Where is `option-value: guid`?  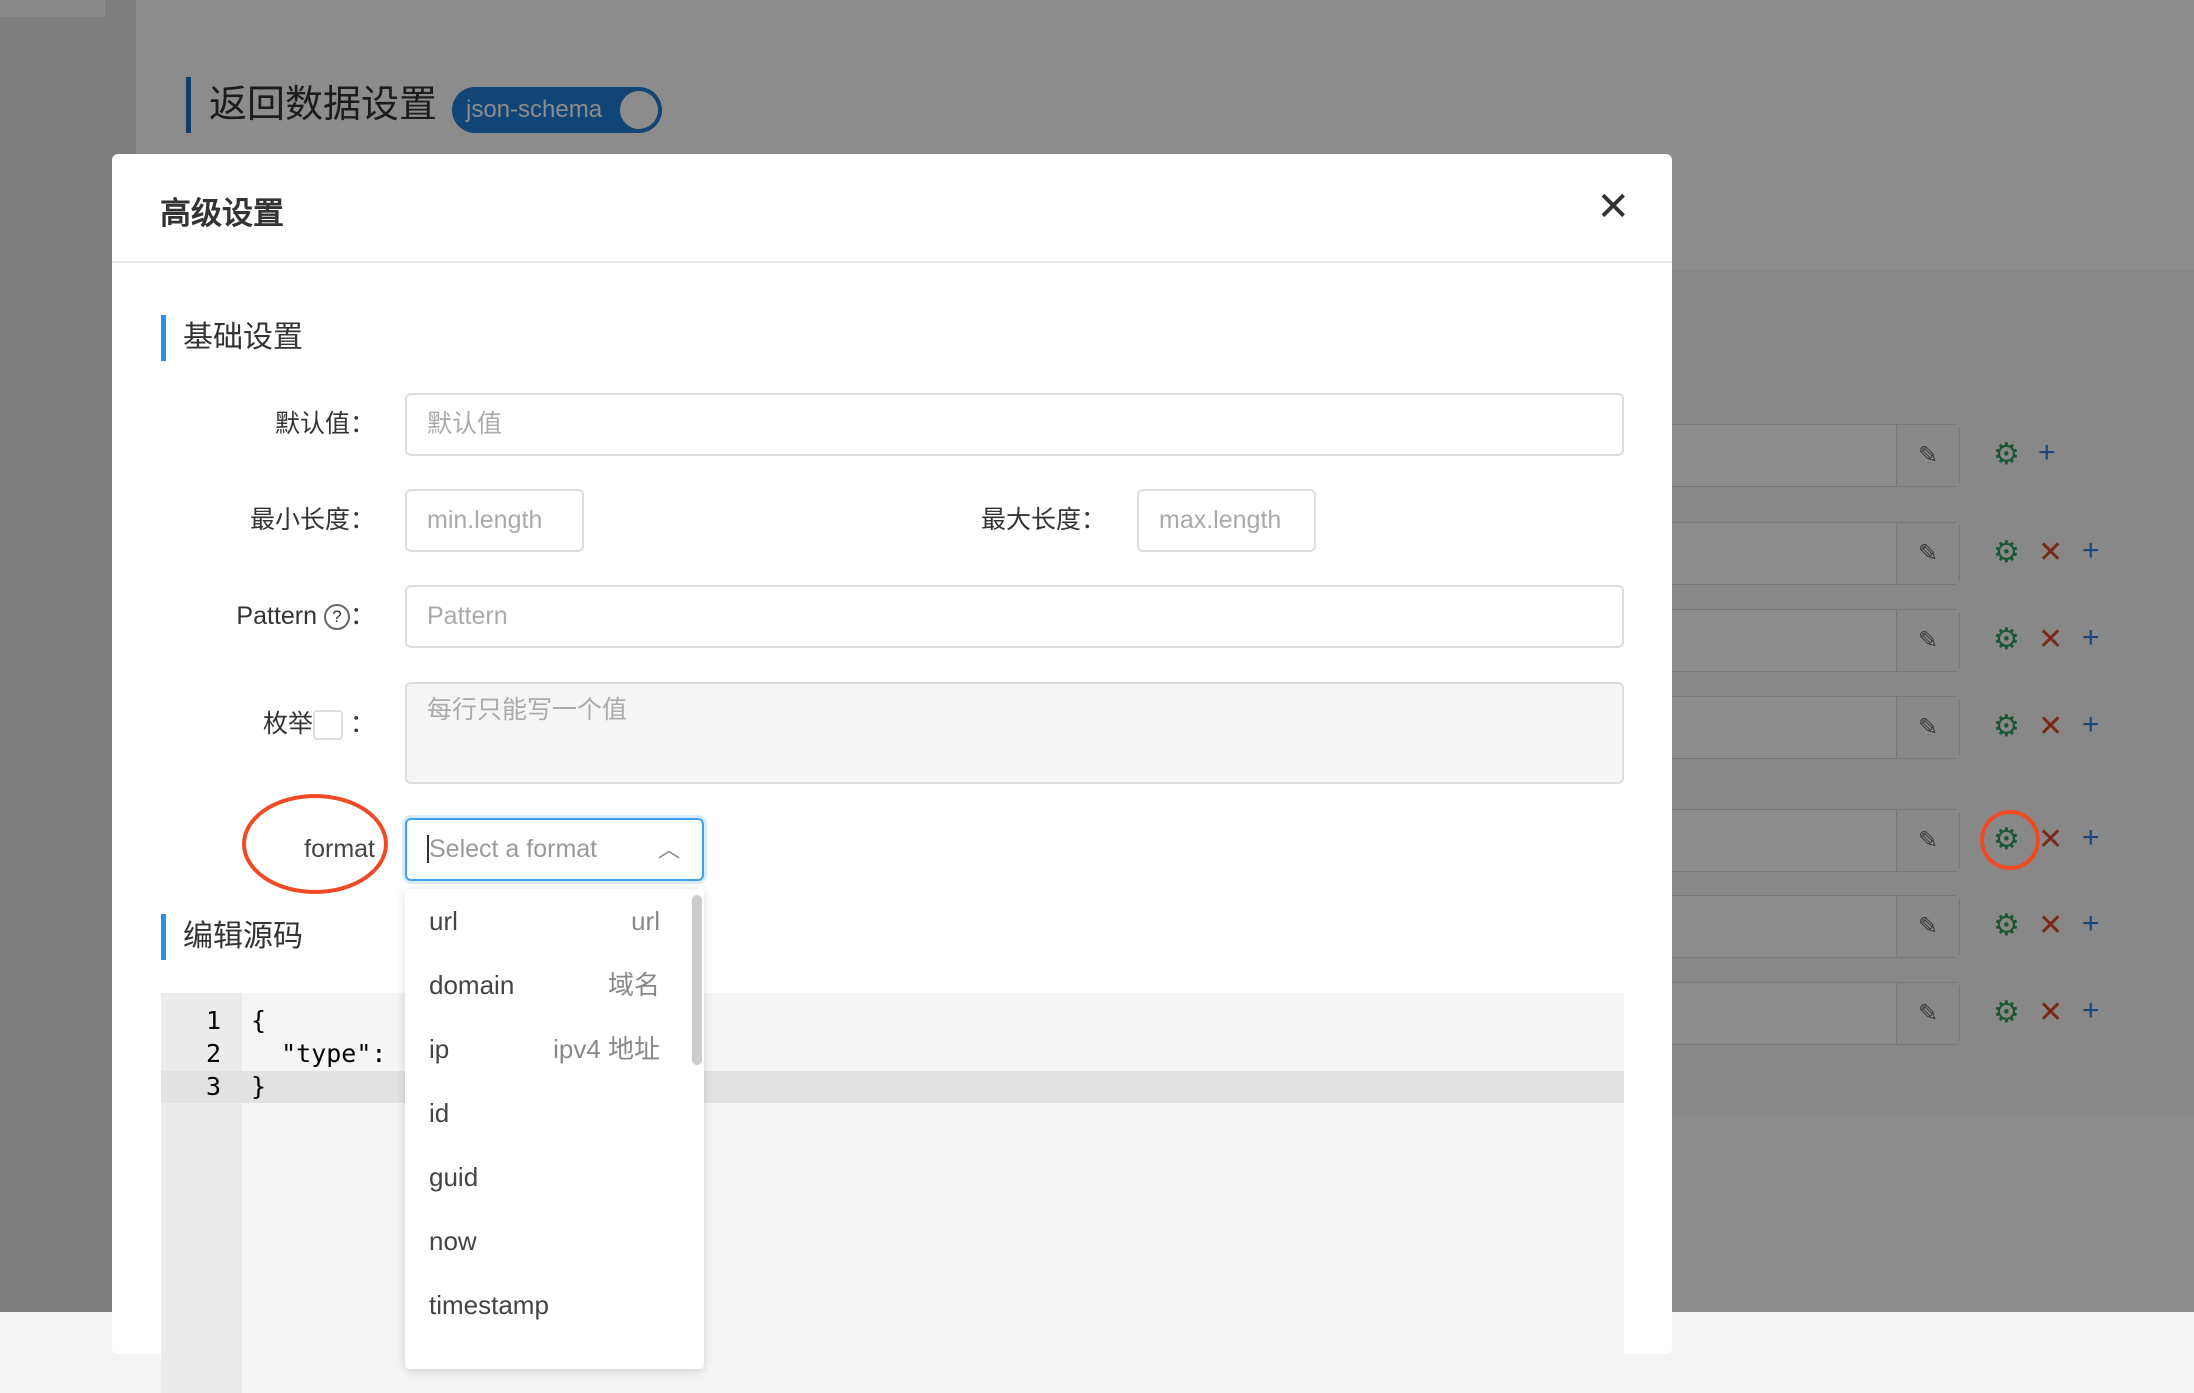
option-value: guid is located at coordinates (454, 1177).